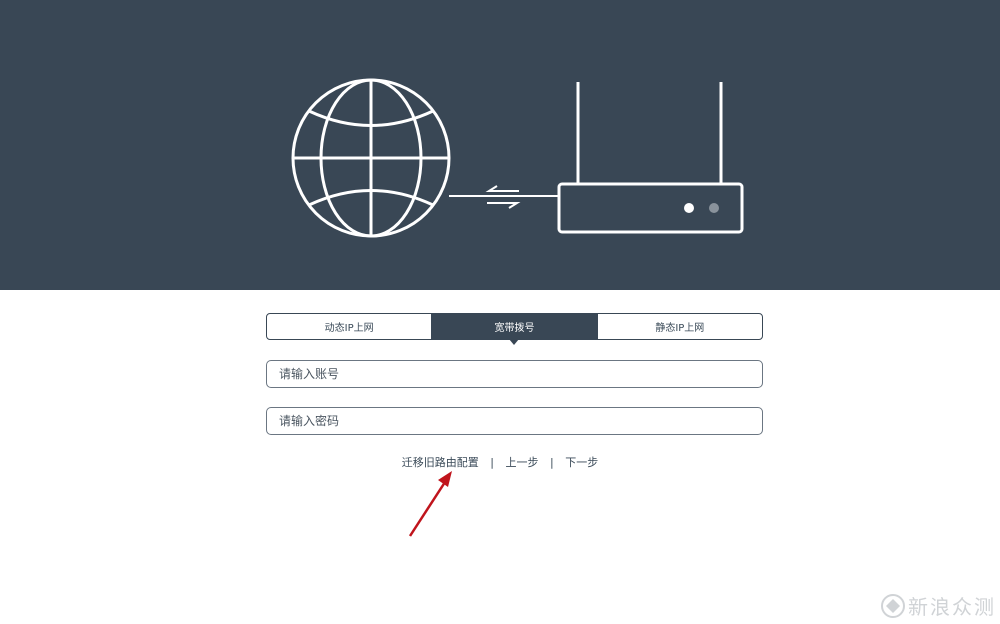 Image resolution: width=1000 pixels, height=624 pixels. I want to click on watermark-logo-icon, so click(893, 605).